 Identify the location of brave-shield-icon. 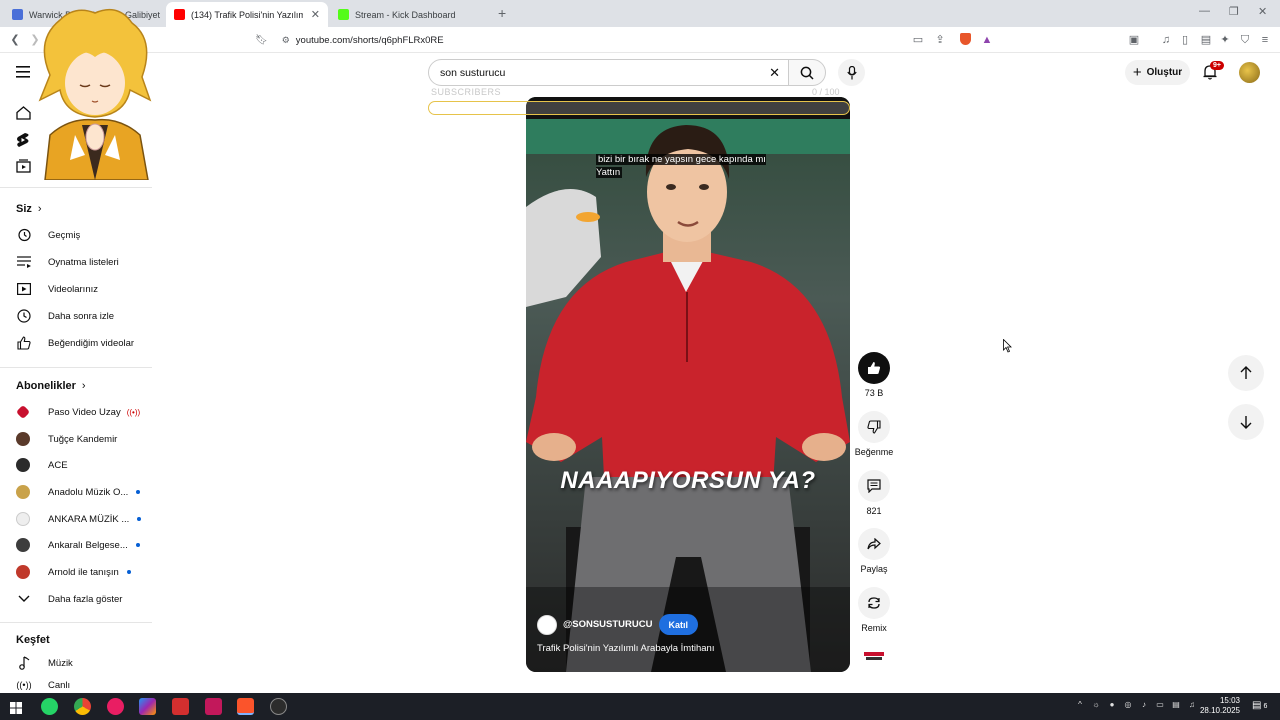
(965, 40).